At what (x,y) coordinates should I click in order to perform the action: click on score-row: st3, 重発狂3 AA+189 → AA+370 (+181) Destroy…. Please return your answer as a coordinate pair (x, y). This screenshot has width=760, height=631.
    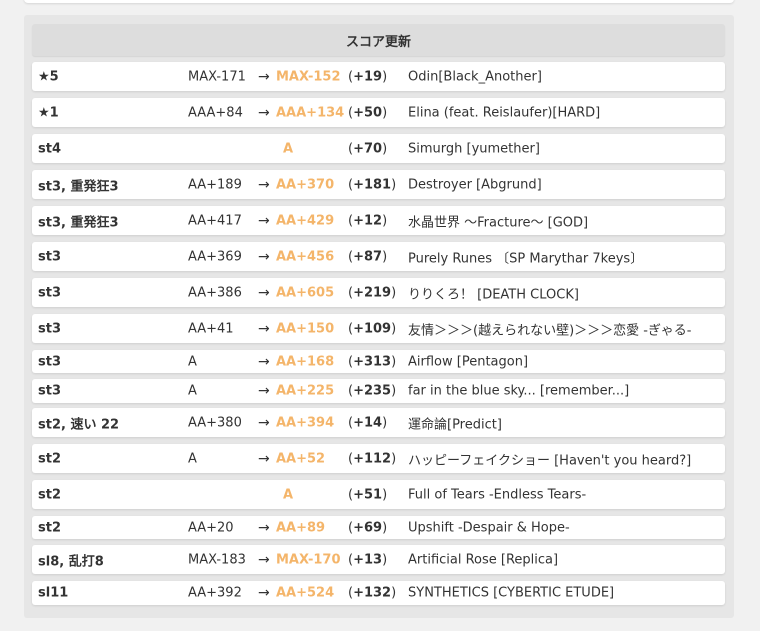
    Looking at the image, I should click on (378, 184).